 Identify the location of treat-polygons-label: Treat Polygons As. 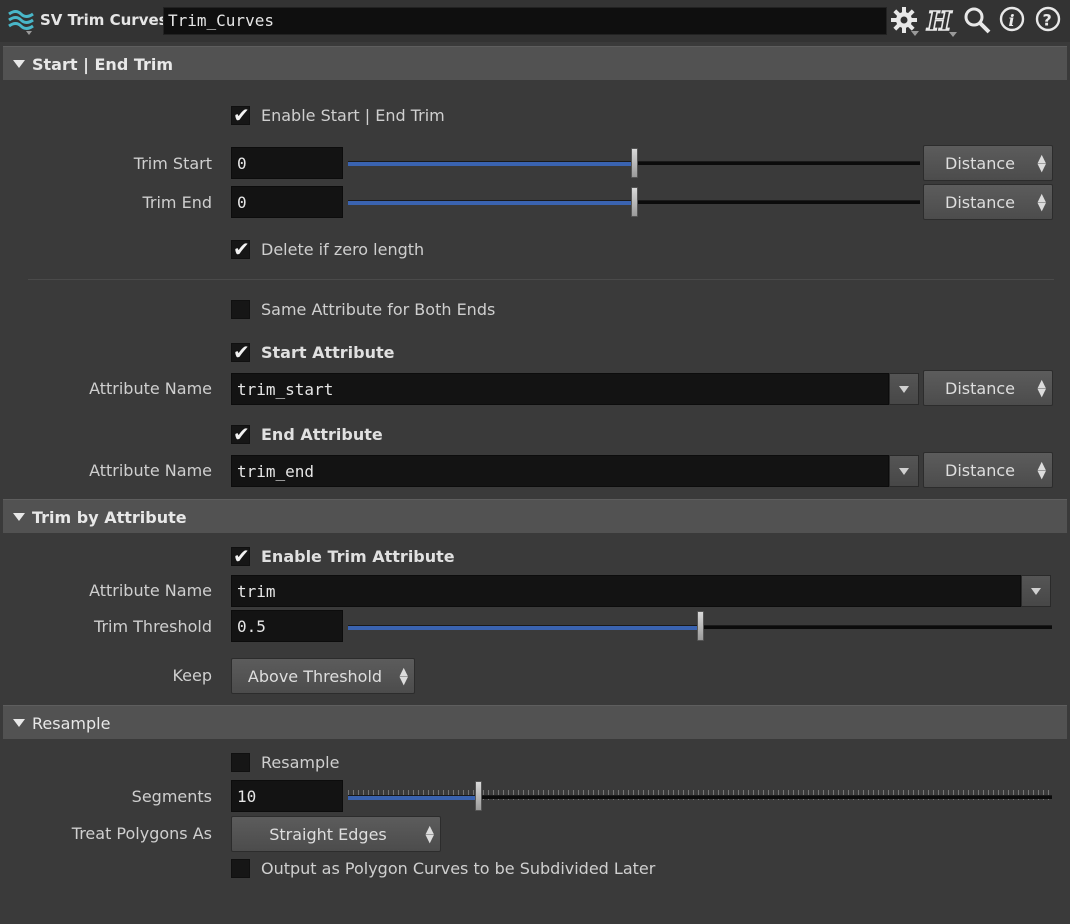
(141, 833).